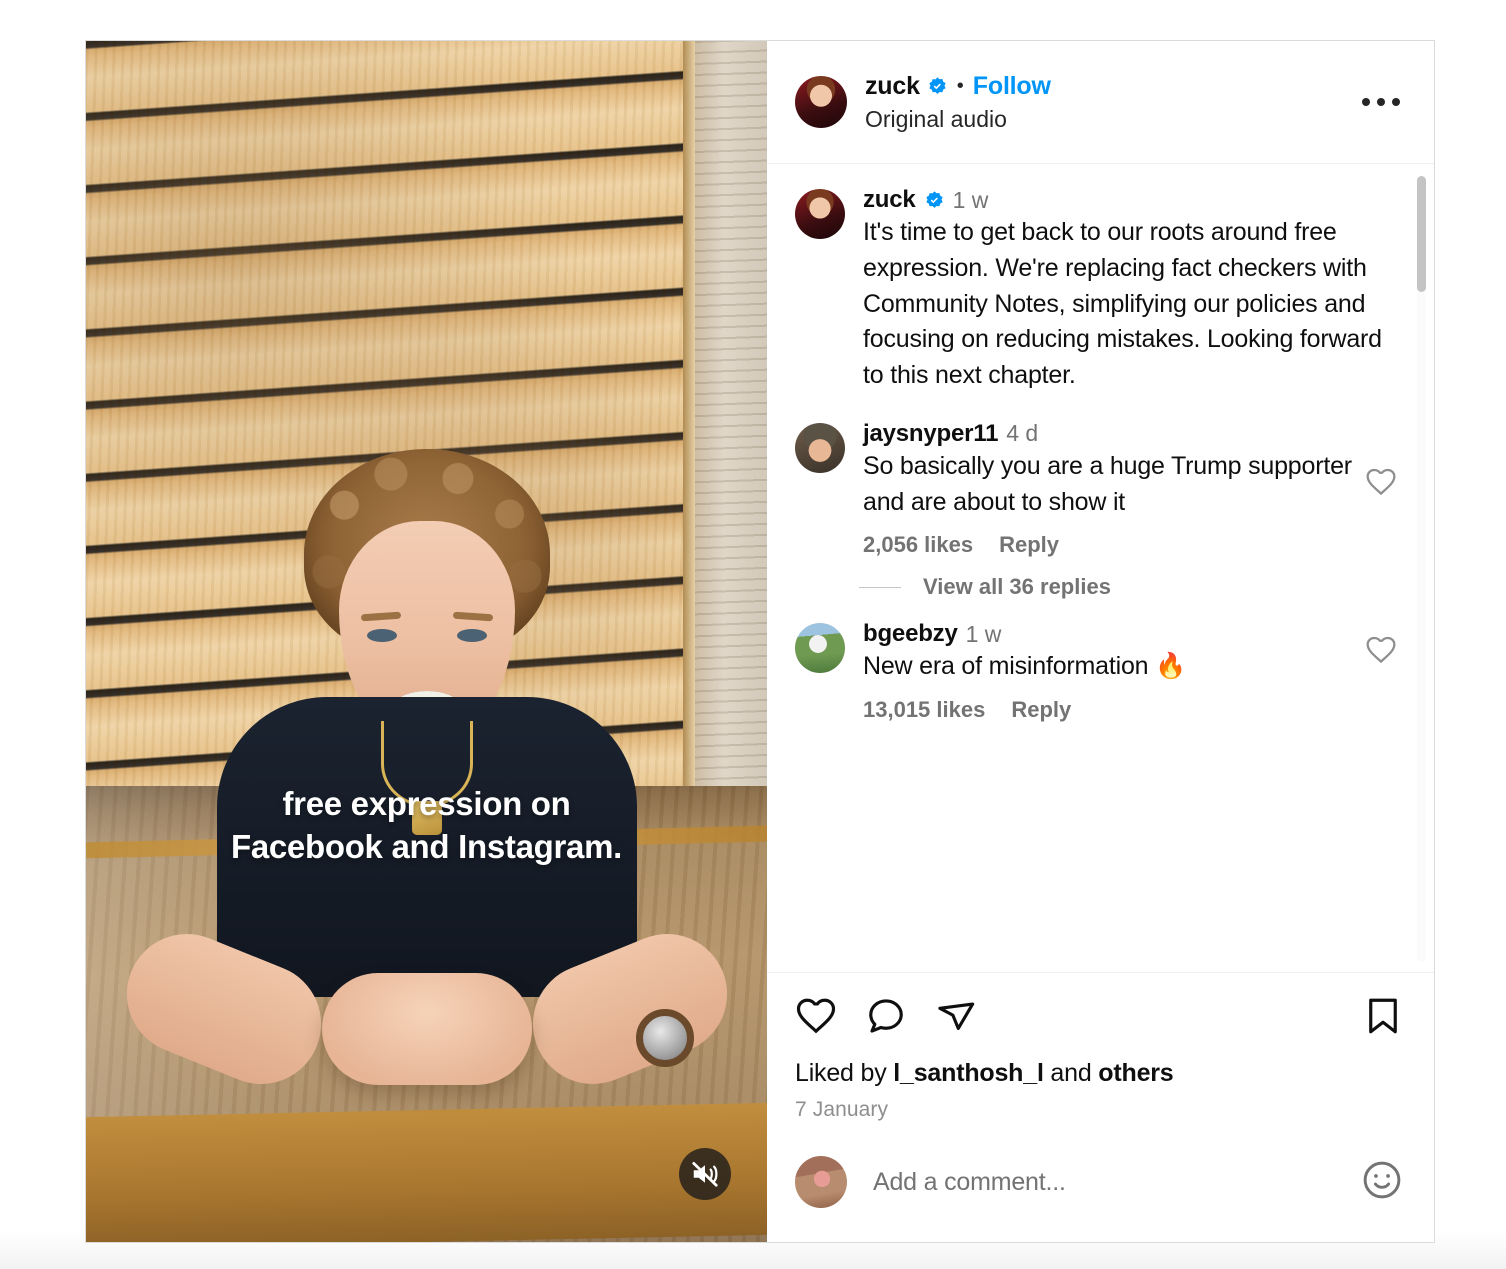 The height and width of the screenshot is (1269, 1506). What do you see at coordinates (1421, 234) in the screenshot?
I see `comments-scrollbar-thumb` at bounding box center [1421, 234].